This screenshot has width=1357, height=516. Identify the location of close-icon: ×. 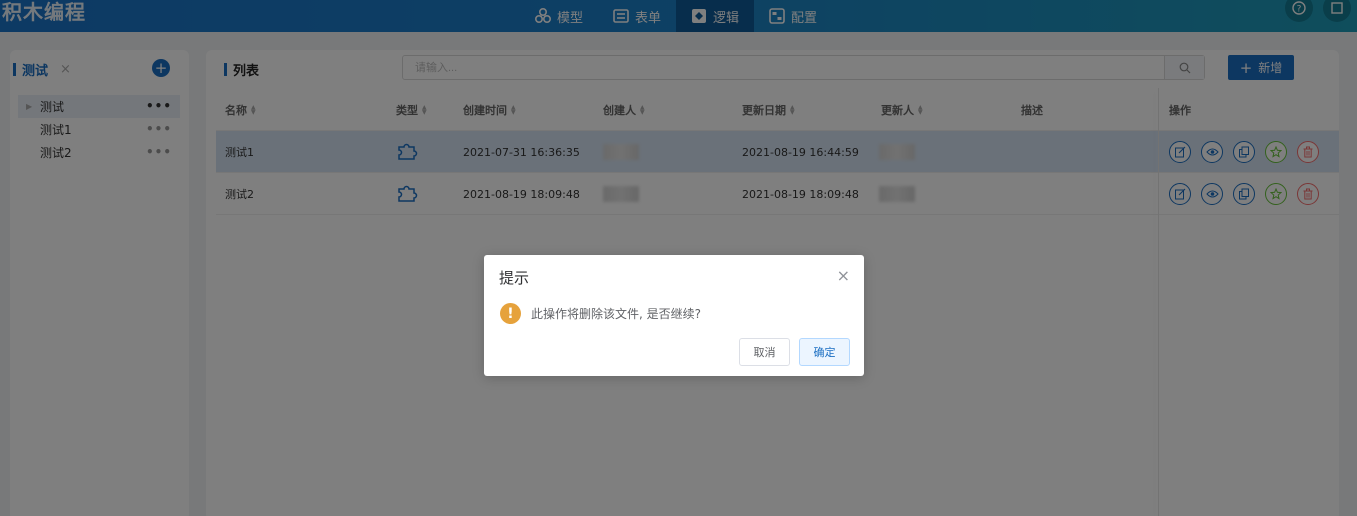
(843, 276).